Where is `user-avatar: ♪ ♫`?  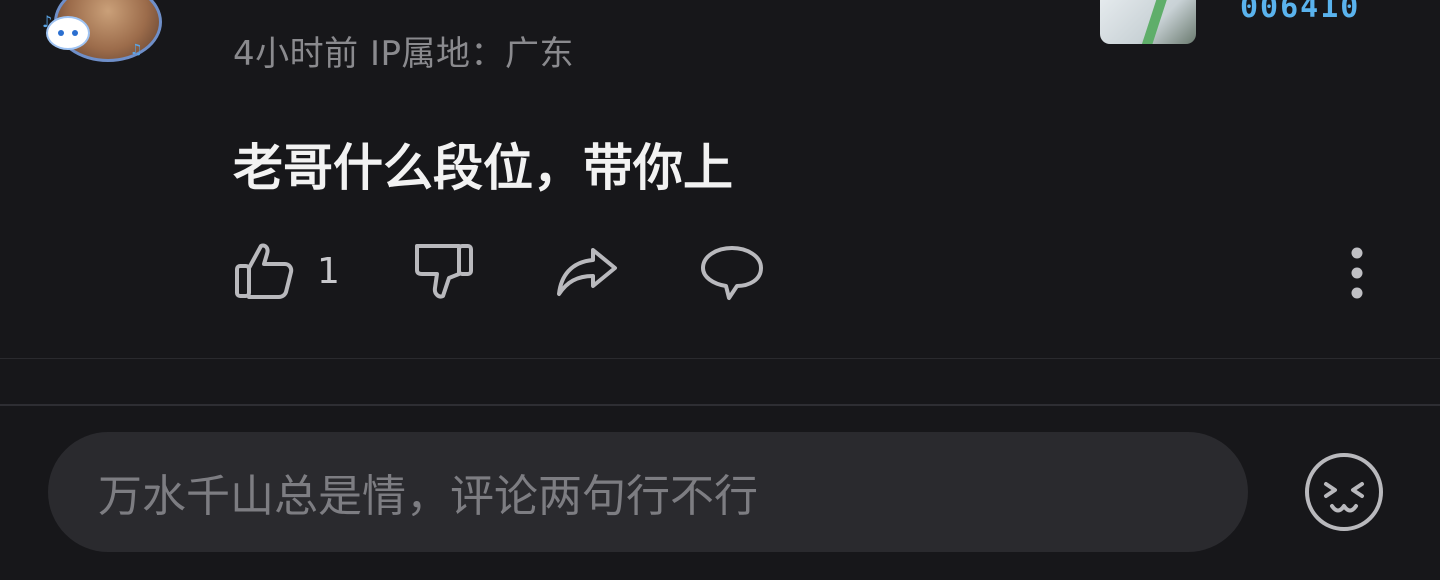
user-avatar: ♪ ♫ is located at coordinates (112, 39).